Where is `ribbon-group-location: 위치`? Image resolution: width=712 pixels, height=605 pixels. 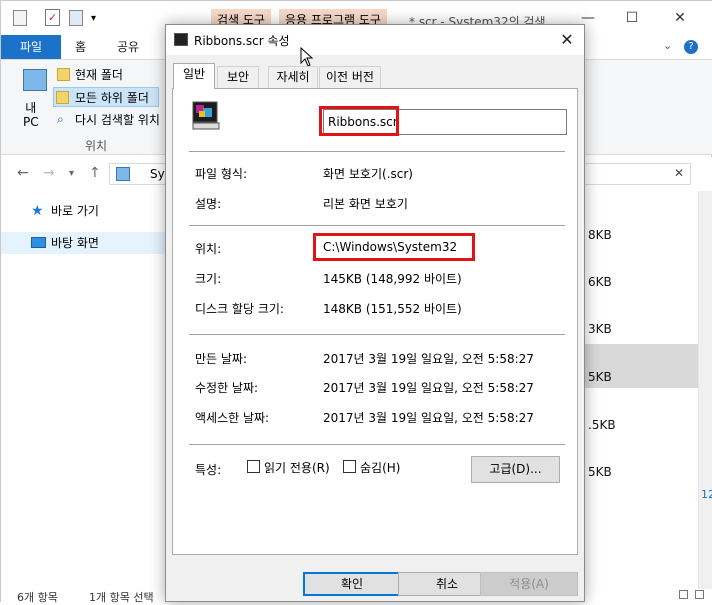 ribbon-group-location: 위치 is located at coordinates (96, 146).